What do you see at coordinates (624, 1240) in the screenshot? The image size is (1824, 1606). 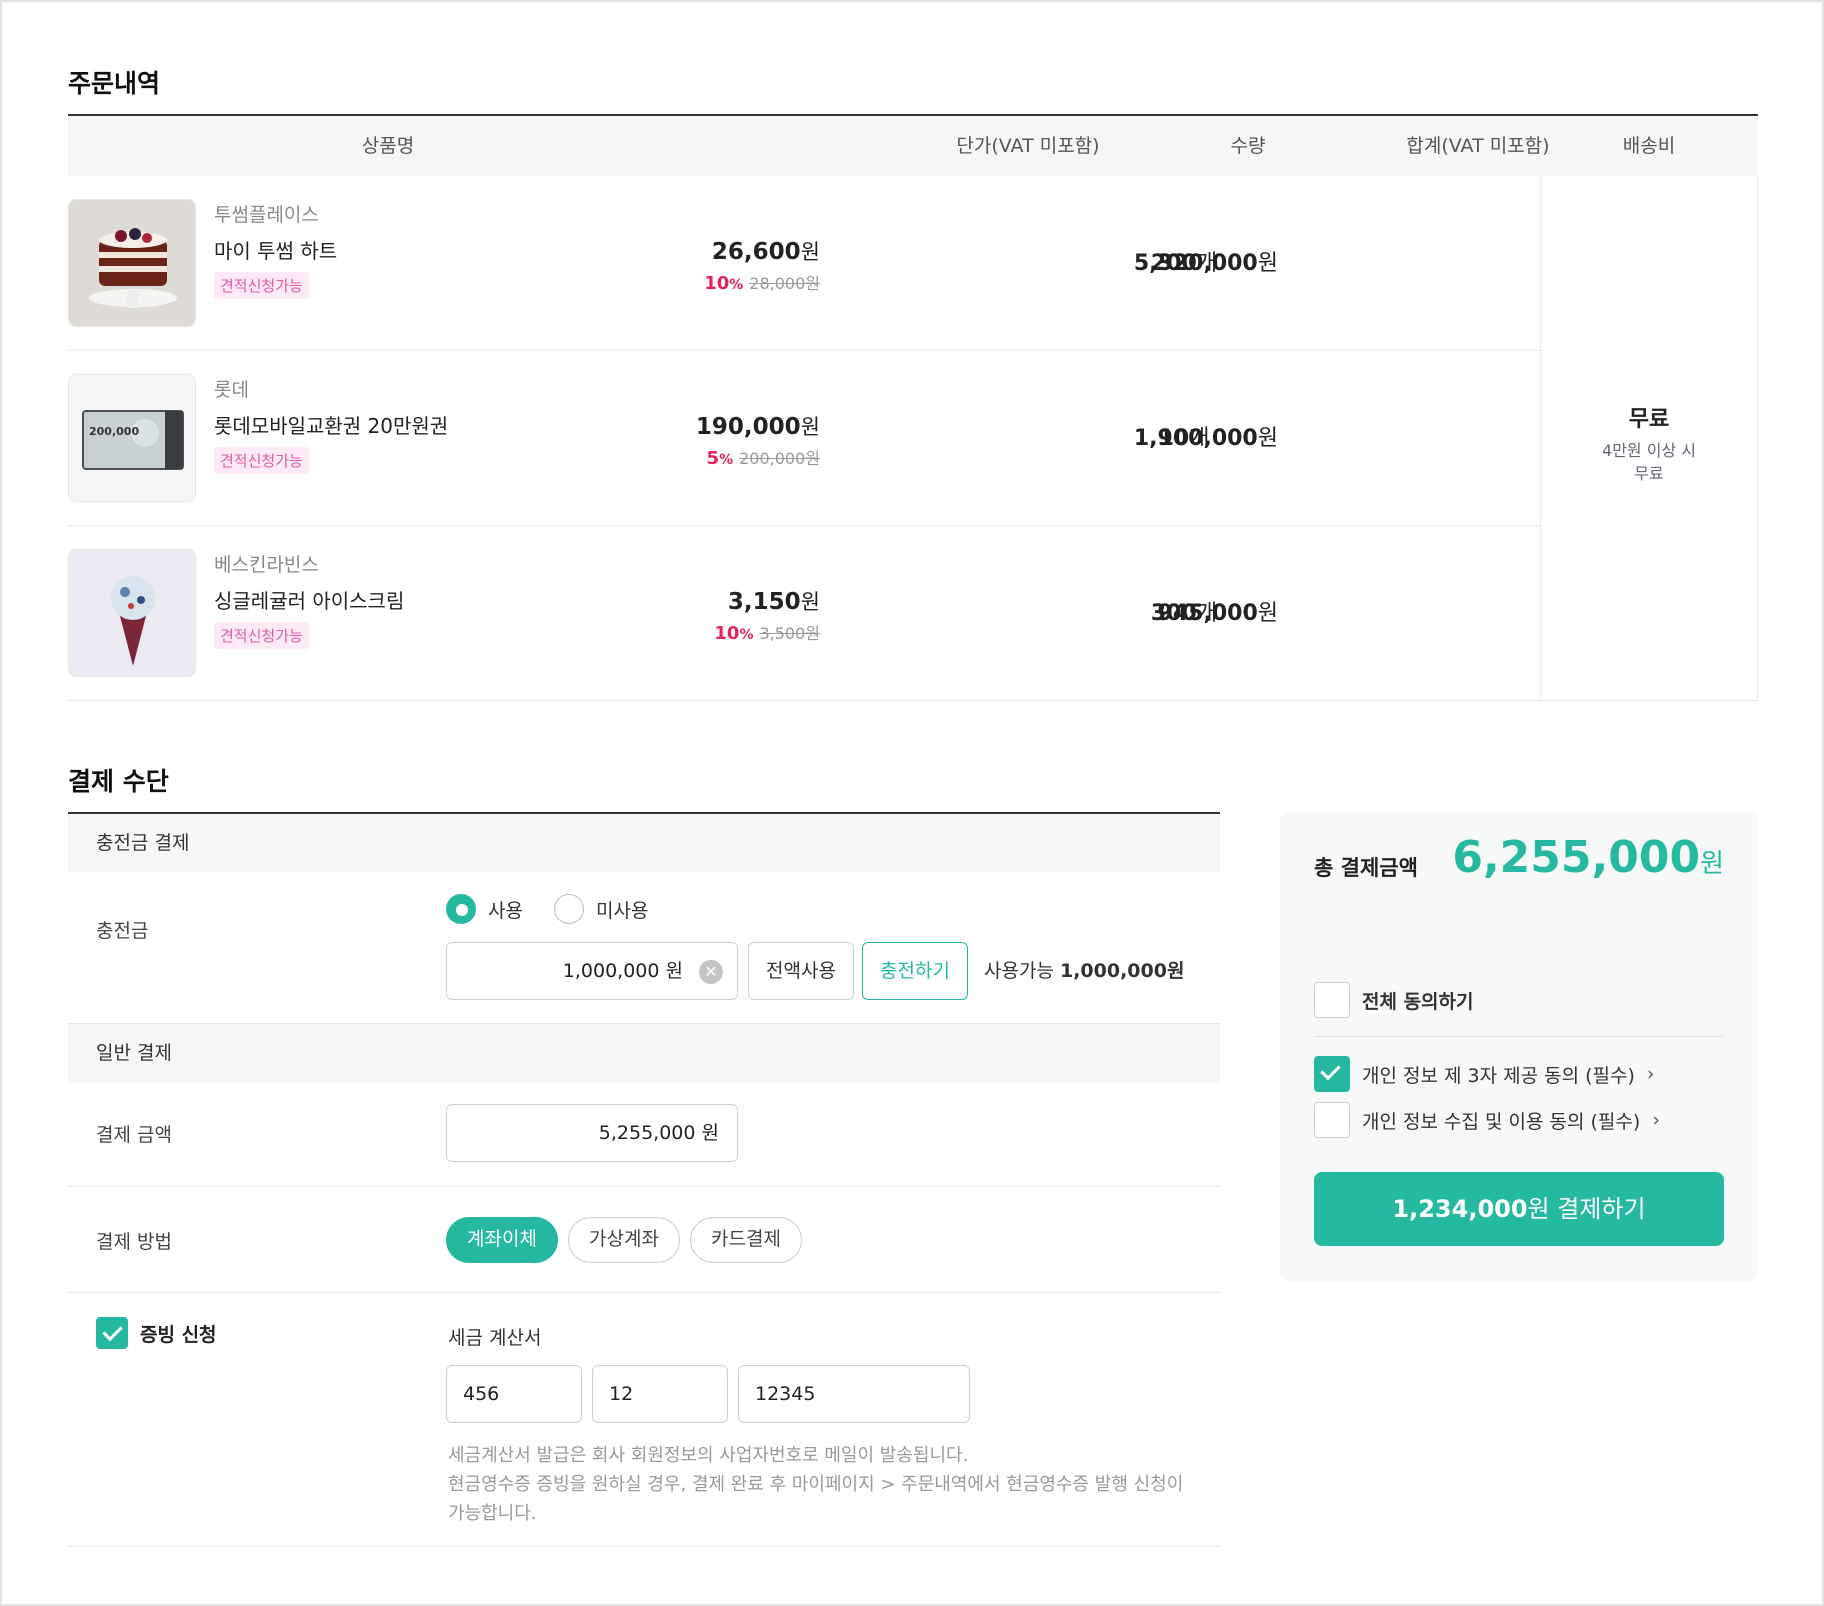 I see `method-virtual-account: 가상계좌` at bounding box center [624, 1240].